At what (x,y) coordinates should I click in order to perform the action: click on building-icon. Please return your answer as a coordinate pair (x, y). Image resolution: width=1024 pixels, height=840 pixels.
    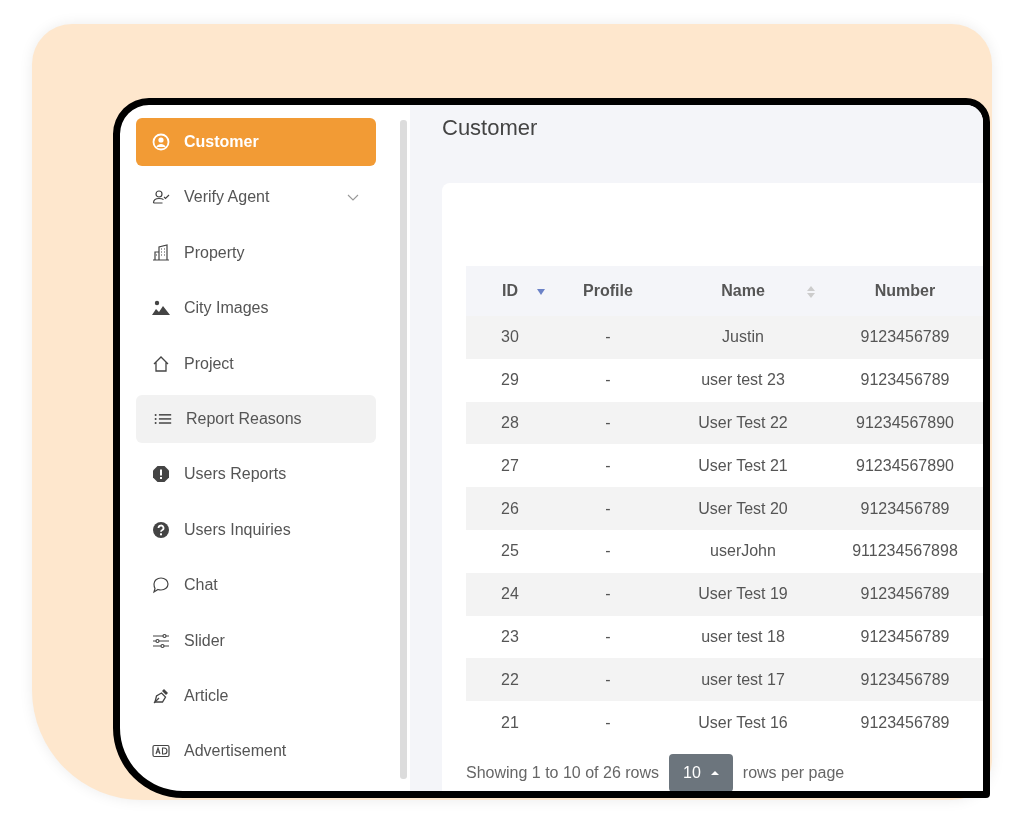
    Looking at the image, I should click on (161, 252).